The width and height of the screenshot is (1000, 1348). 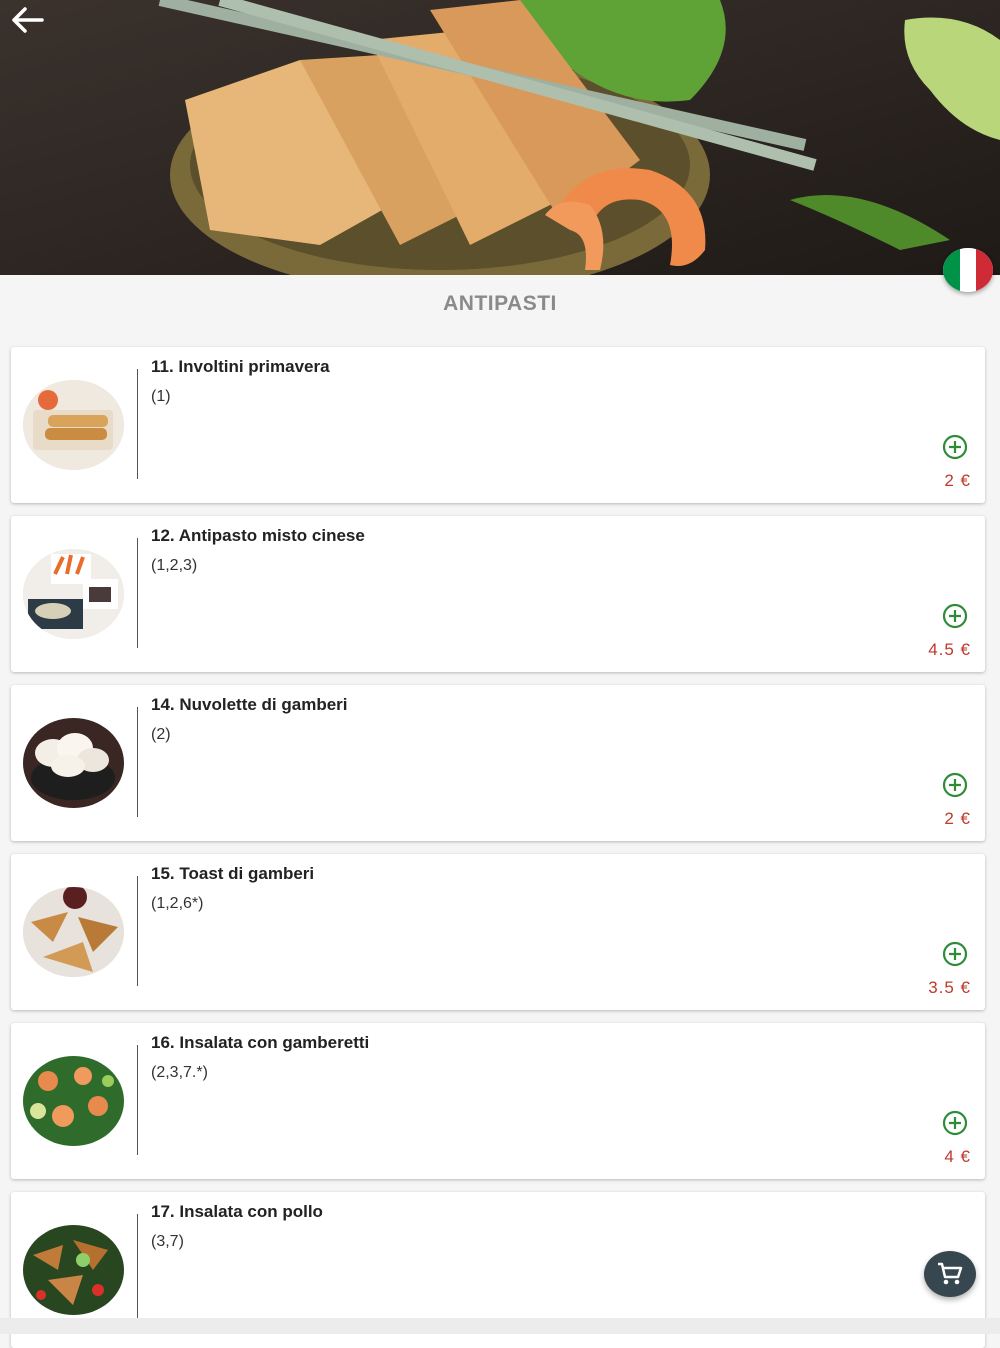 I want to click on back-button, so click(x=32, y=26).